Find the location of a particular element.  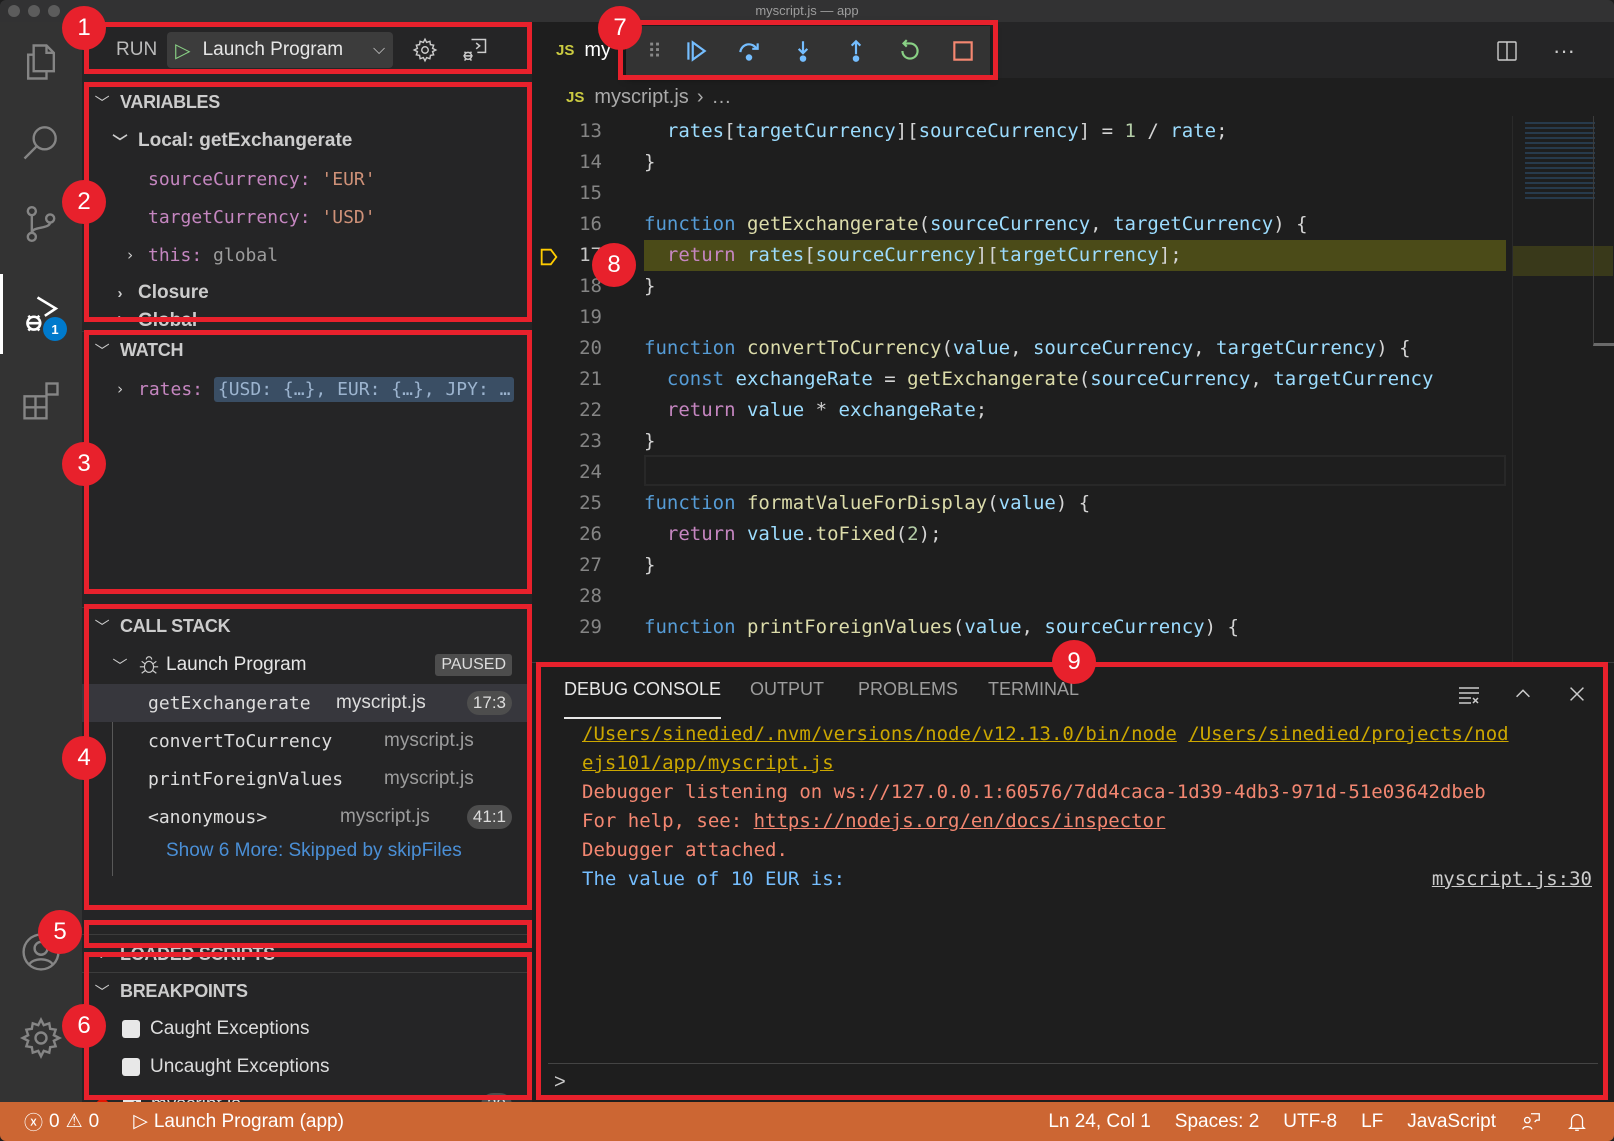

line-number: 25 is located at coordinates (567, 503).